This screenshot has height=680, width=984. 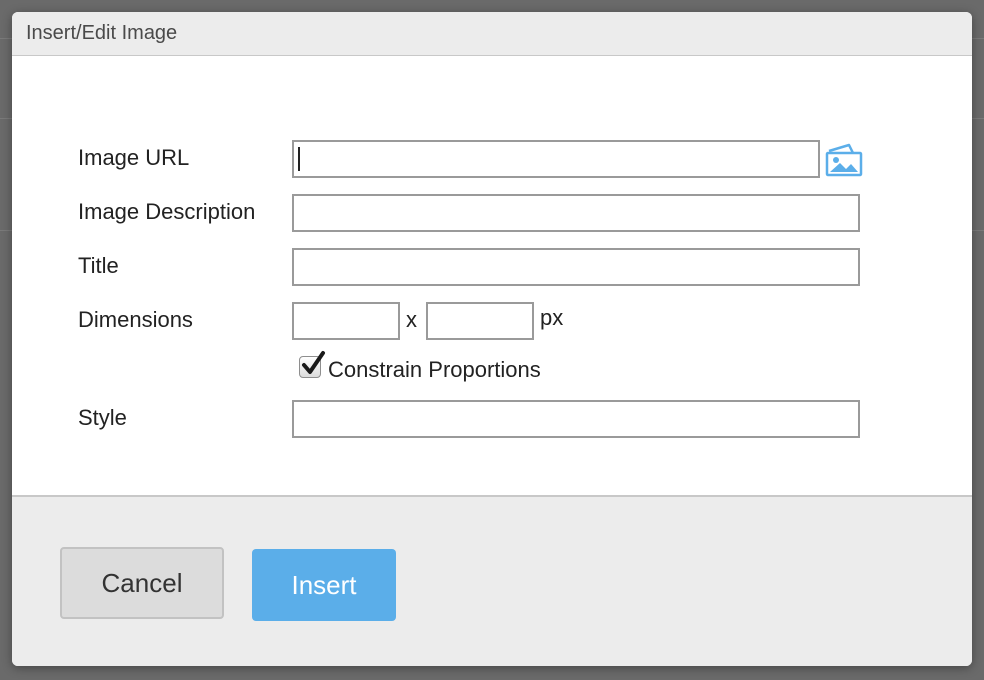 What do you see at coordinates (134, 157) in the screenshot?
I see `image-url-label: Image URL` at bounding box center [134, 157].